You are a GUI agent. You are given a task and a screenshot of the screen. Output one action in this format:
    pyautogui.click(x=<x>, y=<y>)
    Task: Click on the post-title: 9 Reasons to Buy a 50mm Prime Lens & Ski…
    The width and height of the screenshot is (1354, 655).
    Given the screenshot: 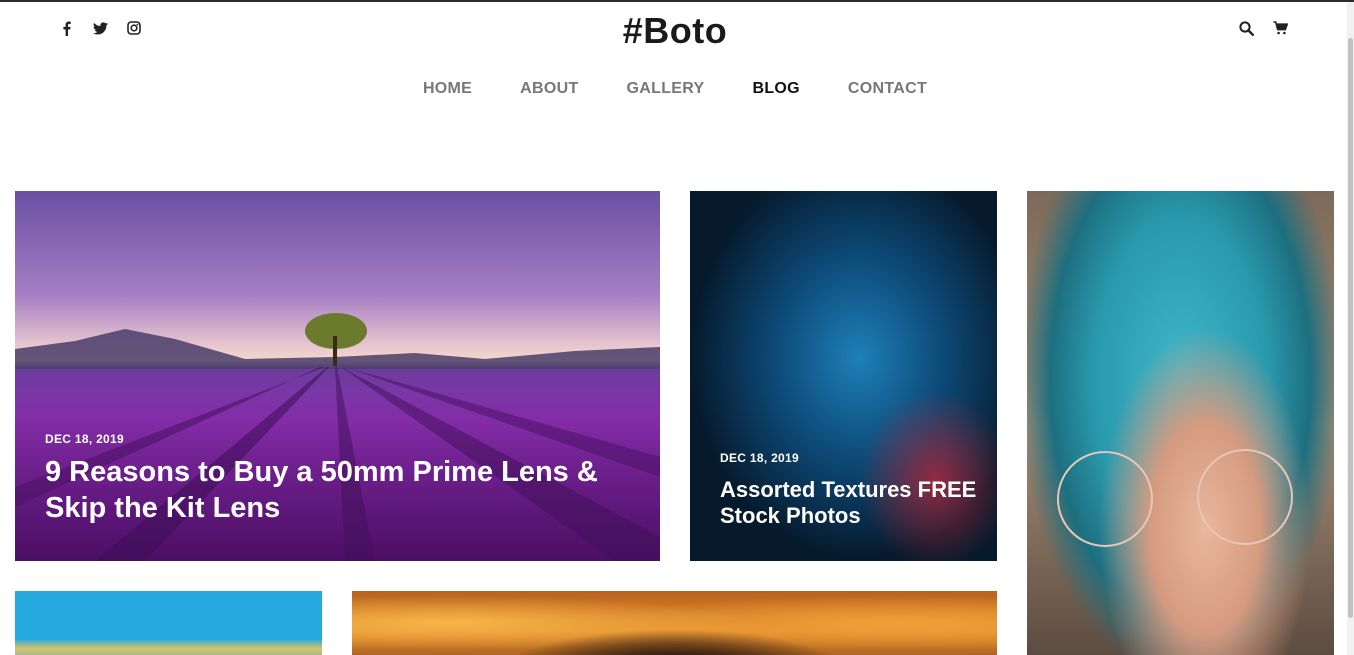 What is the action you would take?
    pyautogui.click(x=345, y=490)
    